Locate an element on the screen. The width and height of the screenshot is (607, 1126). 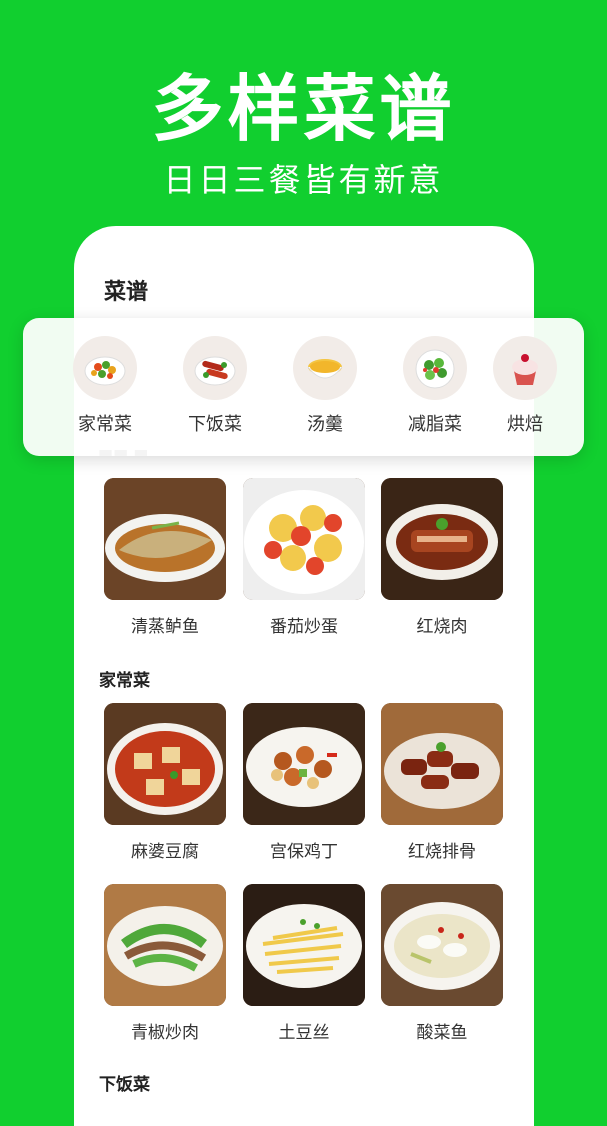
category-item-home: 家常菜 is located at coordinates (105, 386).